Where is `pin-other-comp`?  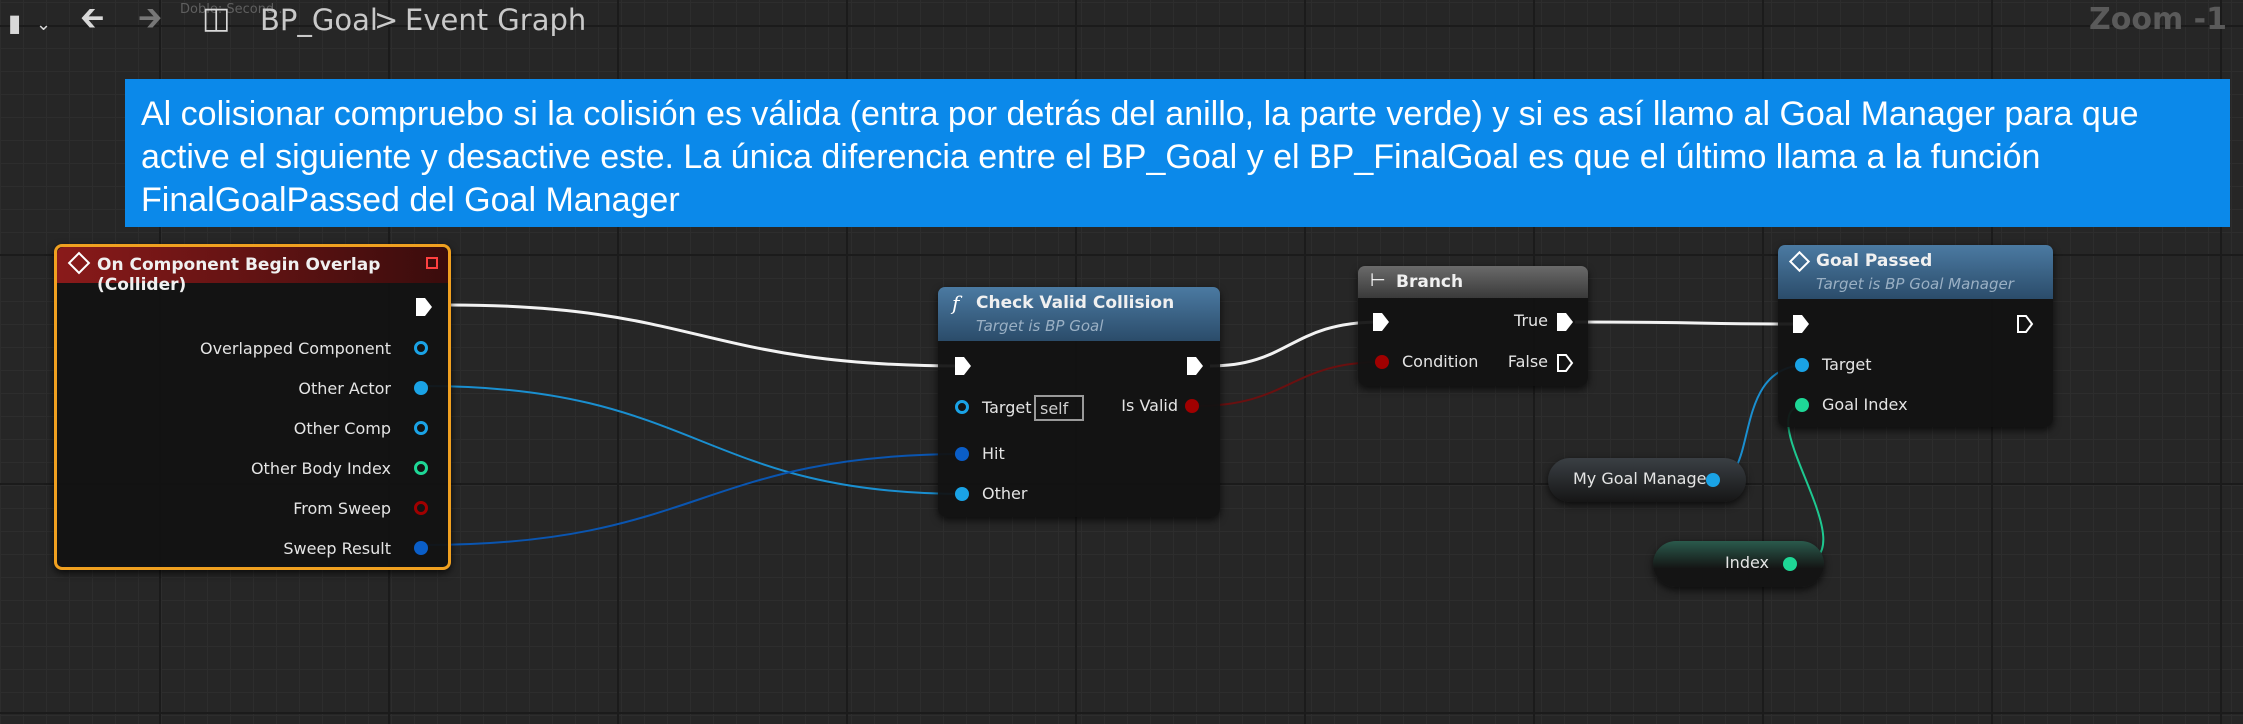
pin-other-comp is located at coordinates (421, 428).